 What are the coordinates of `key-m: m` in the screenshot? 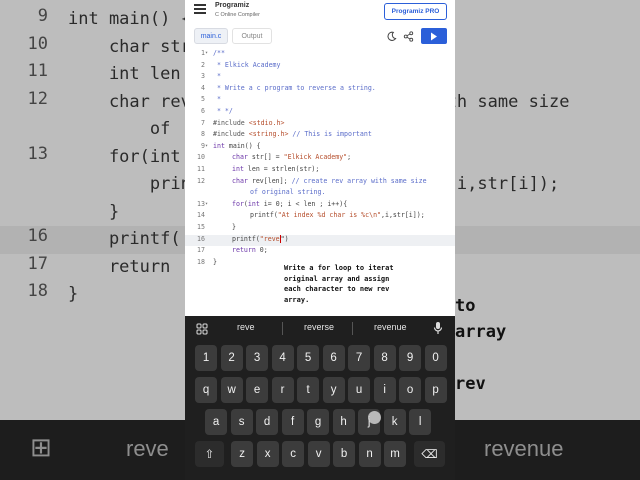 It's located at (395, 454).